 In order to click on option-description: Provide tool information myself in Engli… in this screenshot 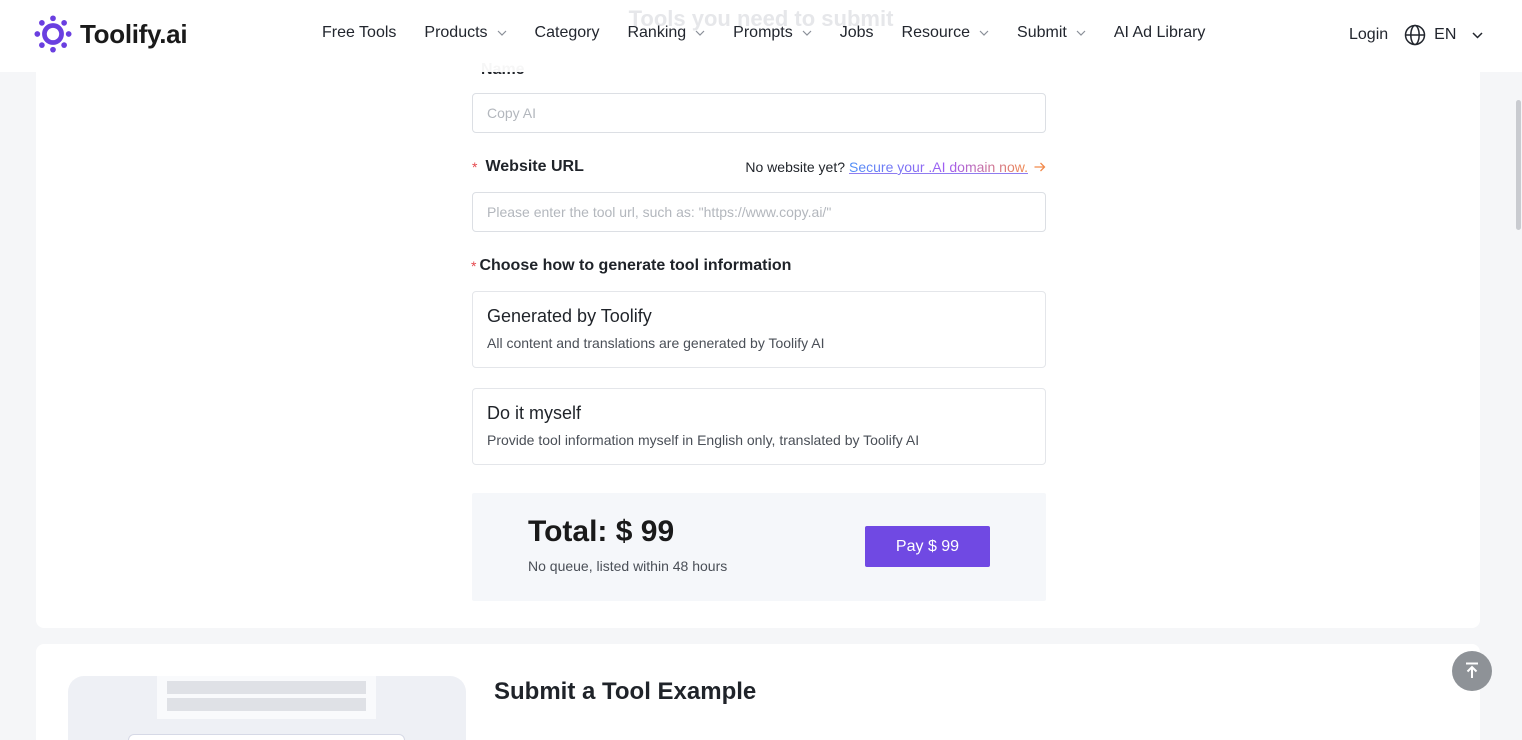, I will do `click(703, 440)`.